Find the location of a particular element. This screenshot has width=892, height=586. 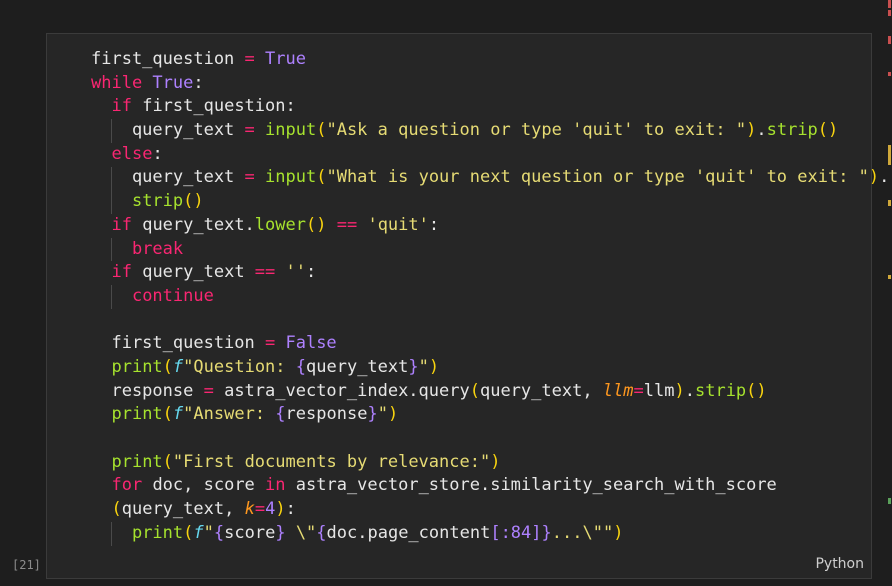

code-line: if query_text.lower() == 'quit': is located at coordinates (490, 226).